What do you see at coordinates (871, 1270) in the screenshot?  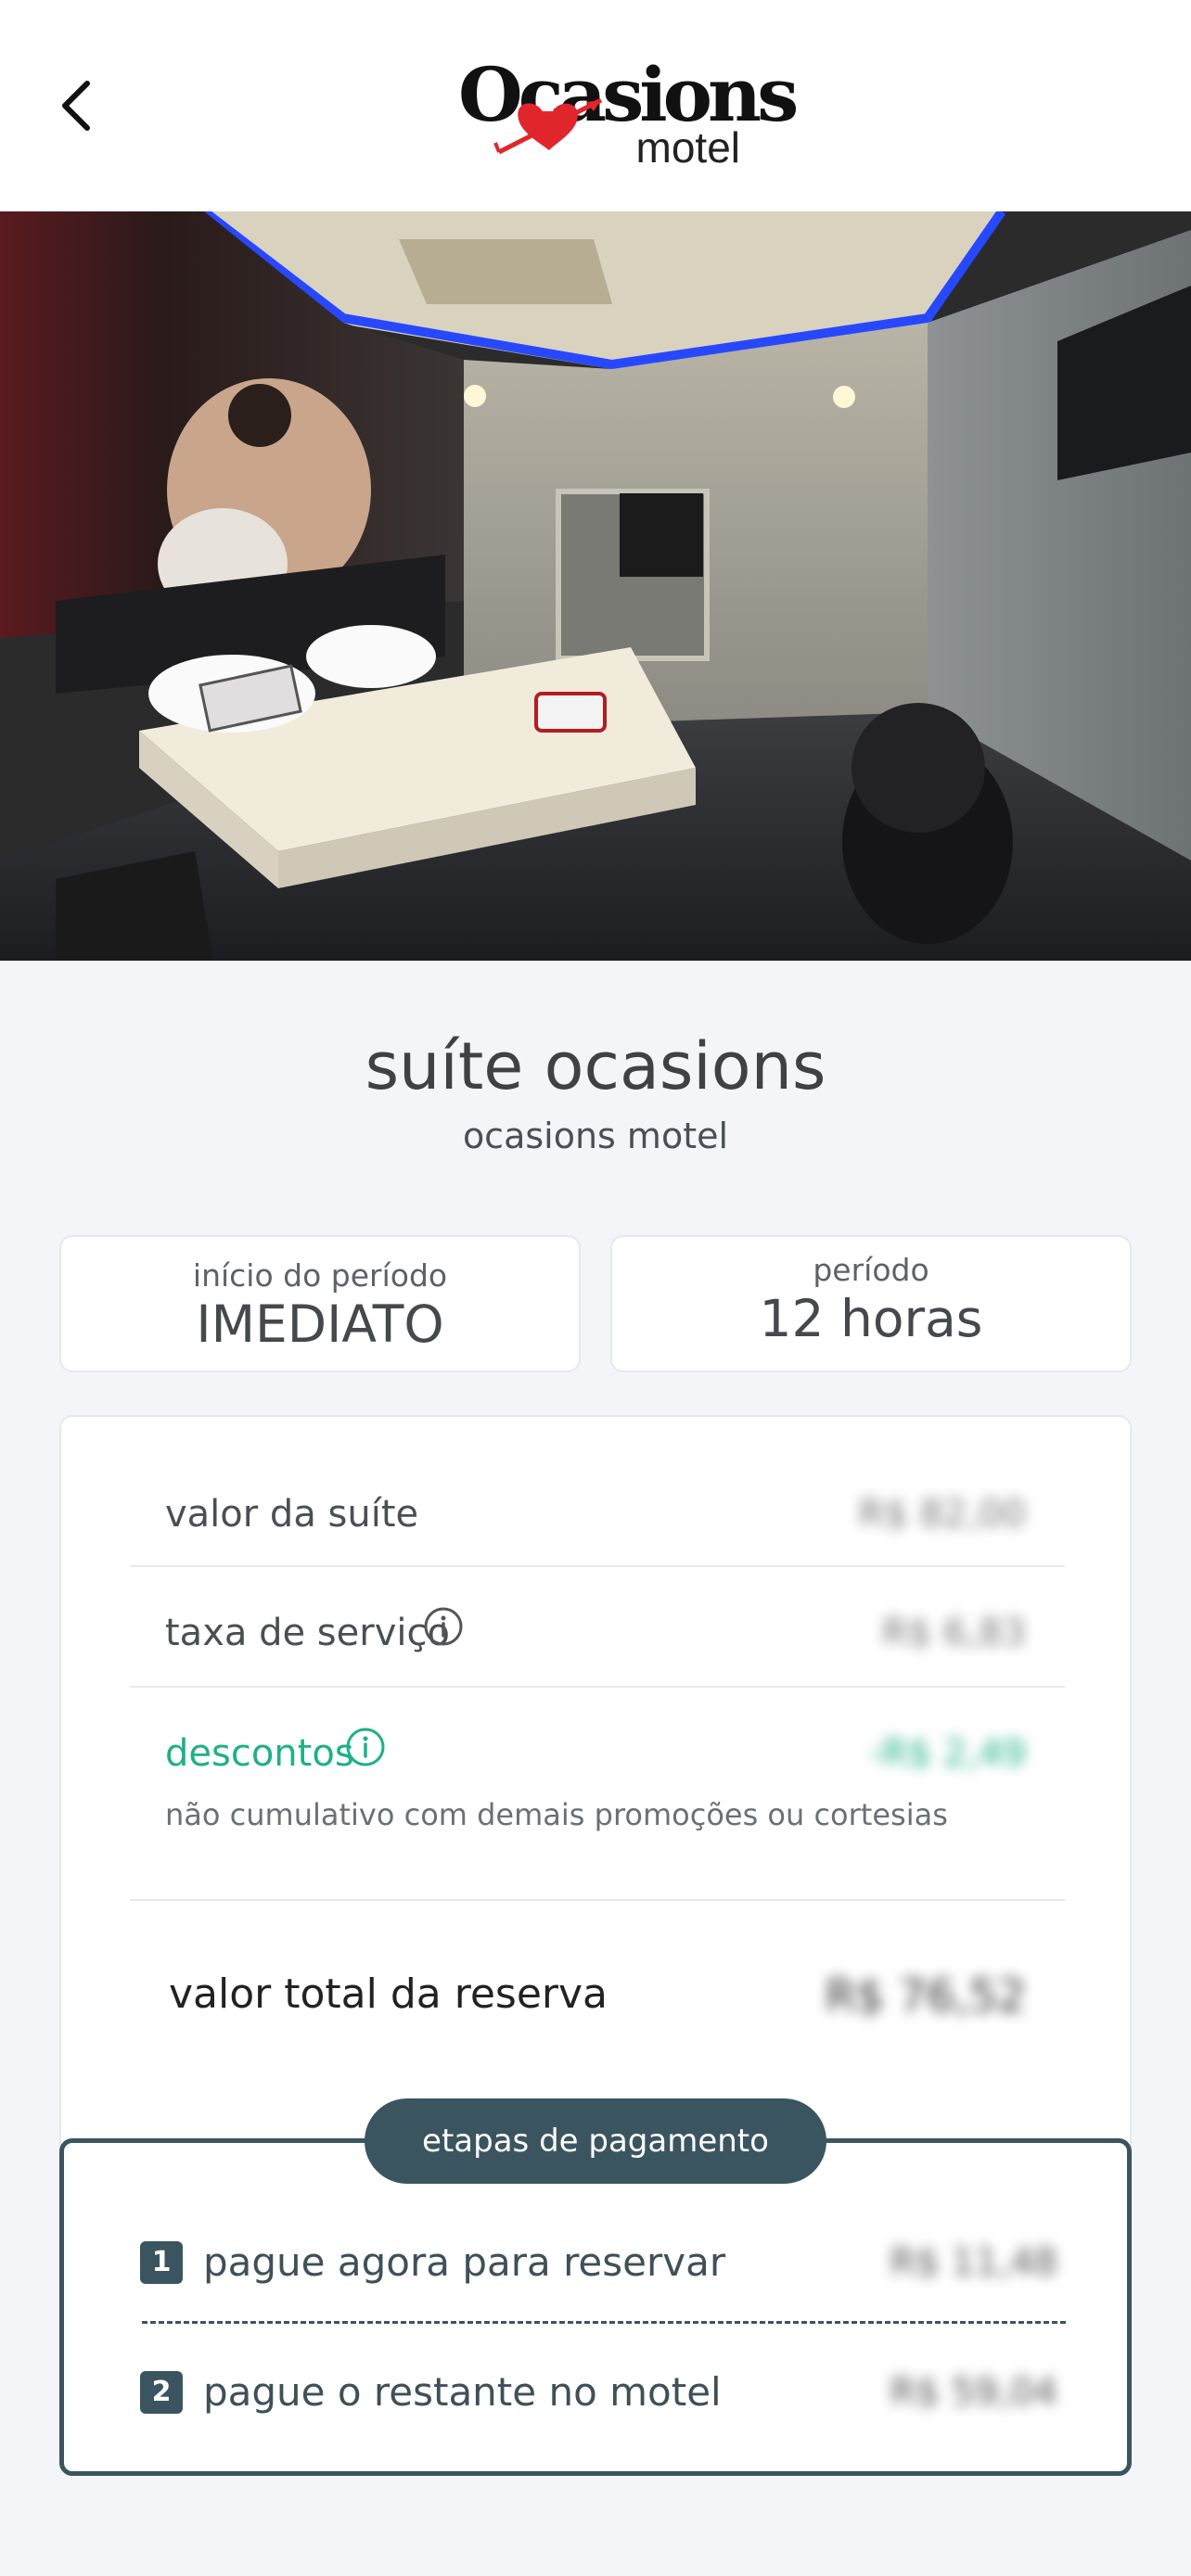 I see `period-label: período` at bounding box center [871, 1270].